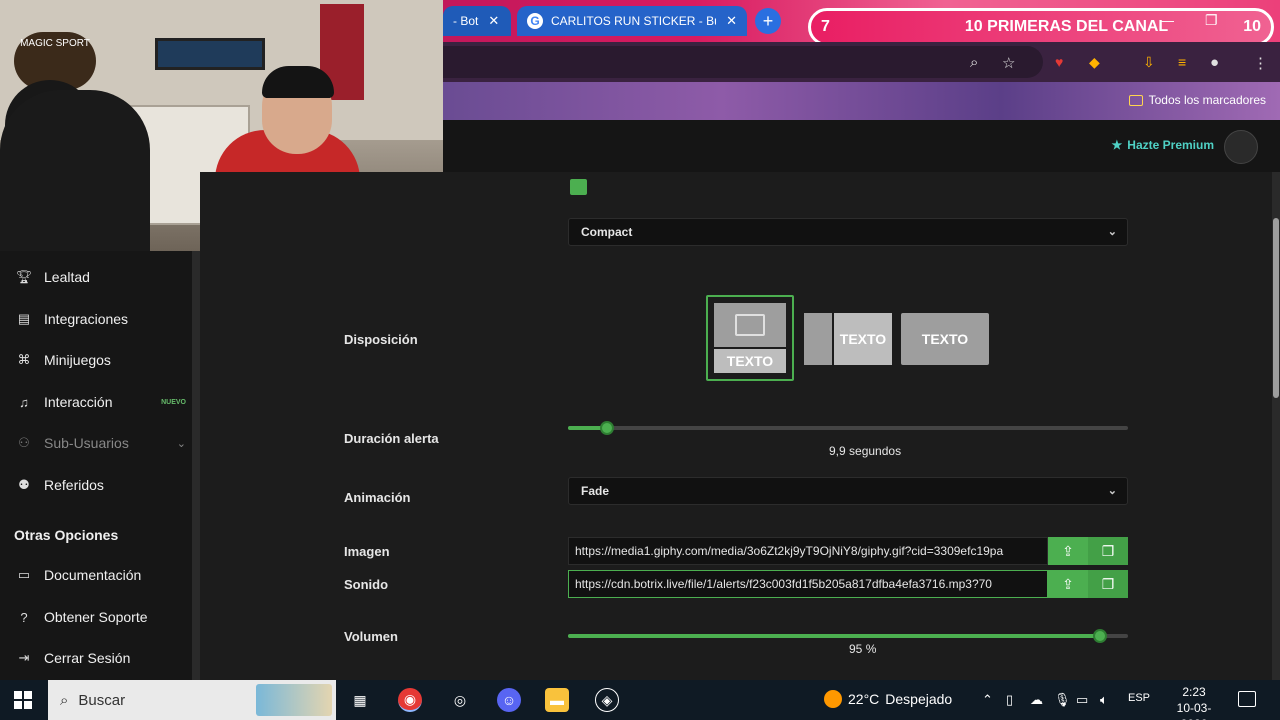  I want to click on weather-widget: 22°C Despejado, so click(888, 699).